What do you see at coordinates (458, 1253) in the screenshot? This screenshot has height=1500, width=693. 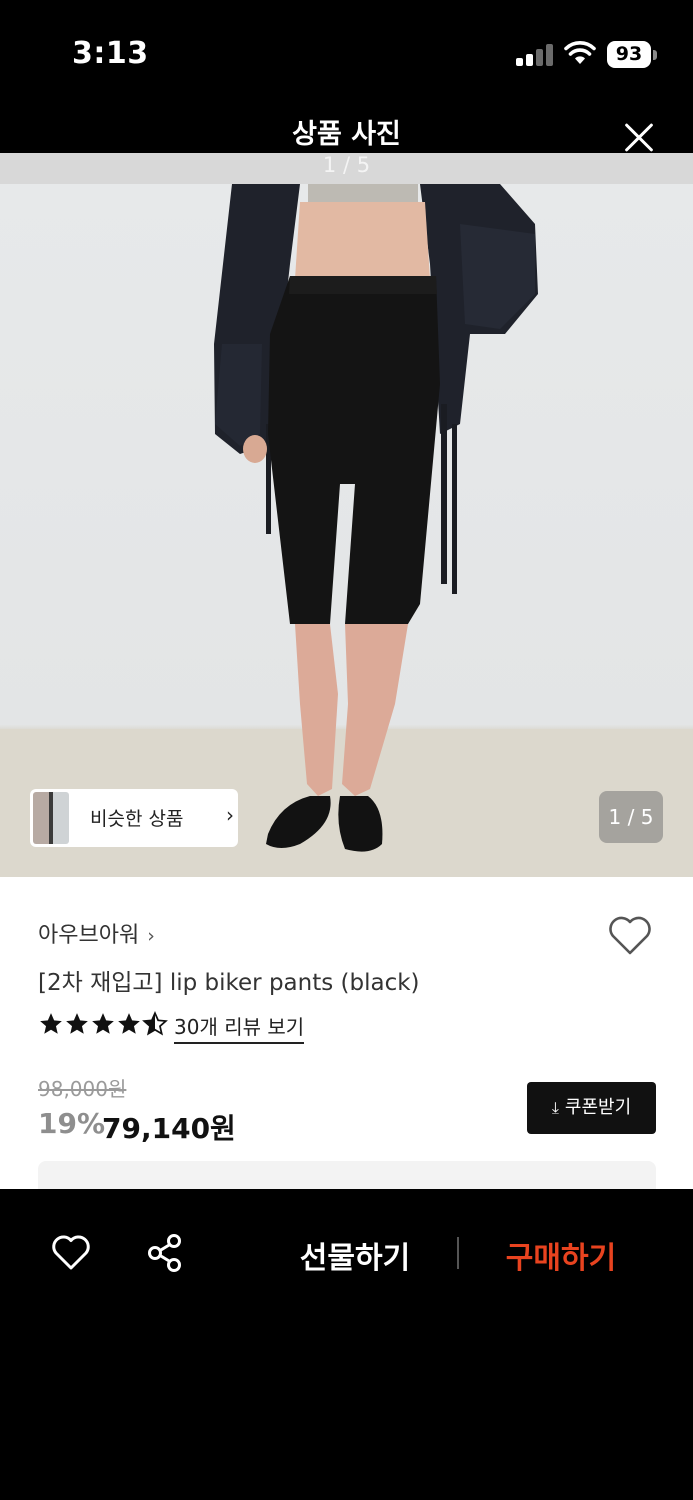 I see `button-divider` at bounding box center [458, 1253].